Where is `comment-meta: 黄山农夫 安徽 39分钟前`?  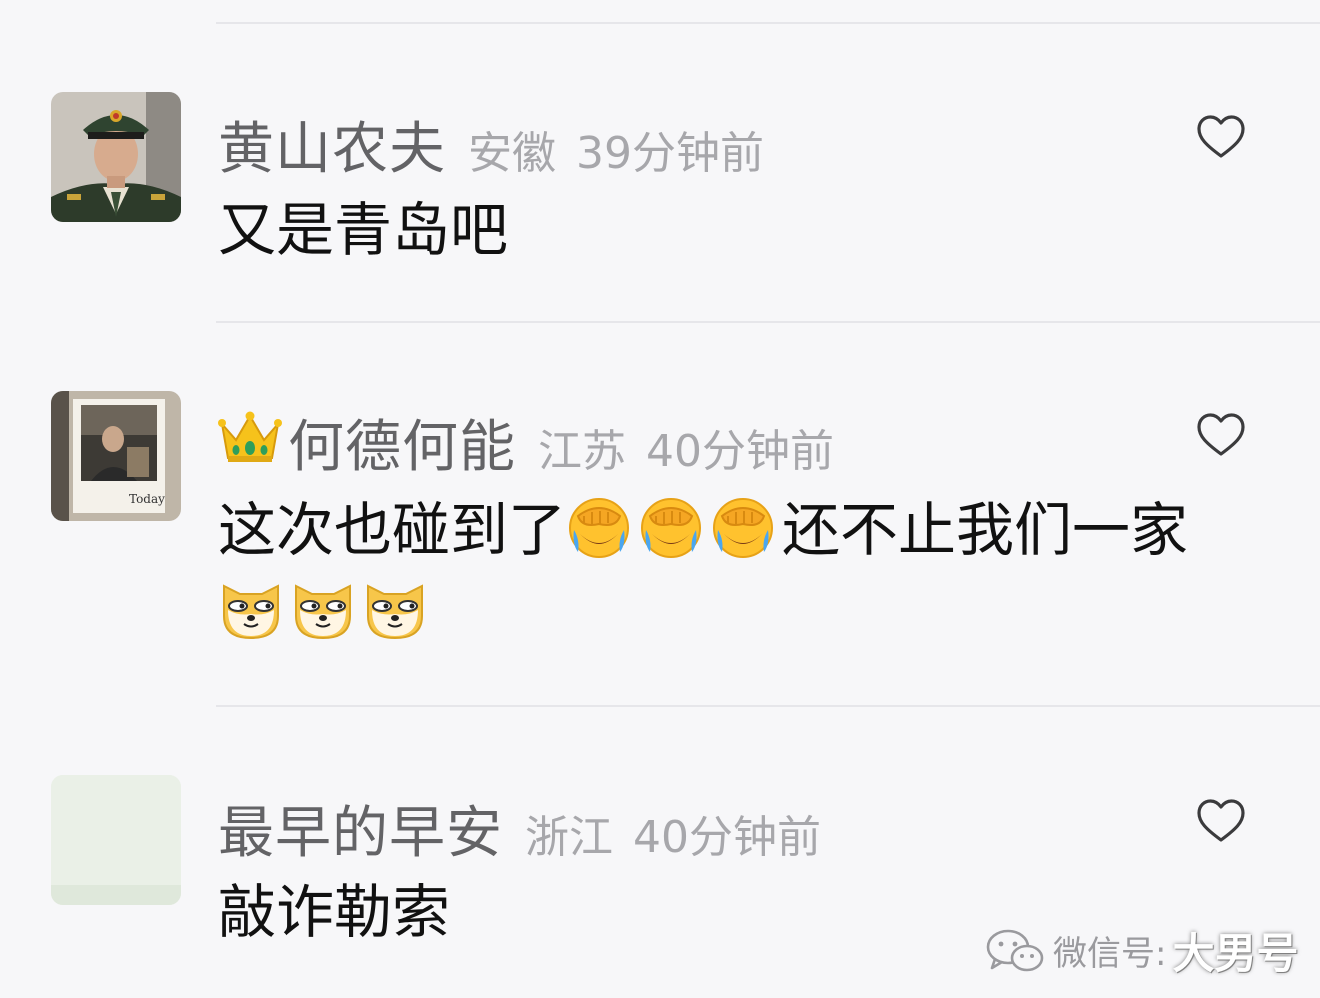 comment-meta: 黄山农夫 安徽 39分钟前 is located at coordinates (491, 144).